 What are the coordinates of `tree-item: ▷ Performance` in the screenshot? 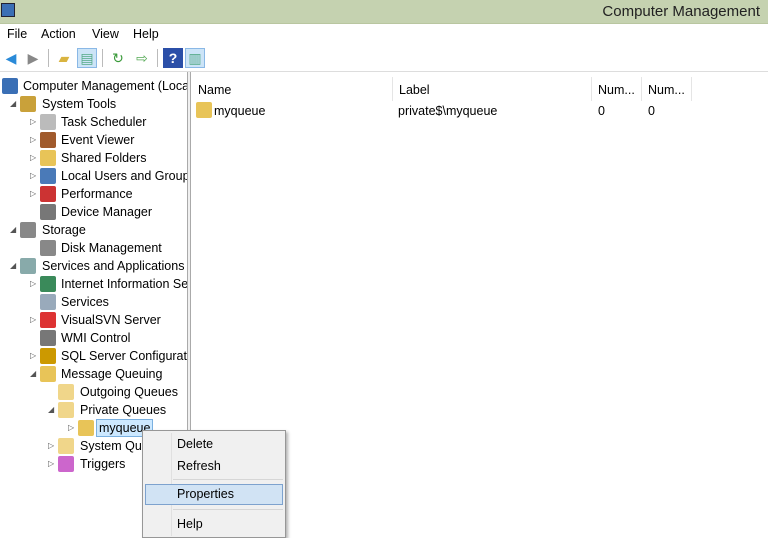 It's located at (93, 194).